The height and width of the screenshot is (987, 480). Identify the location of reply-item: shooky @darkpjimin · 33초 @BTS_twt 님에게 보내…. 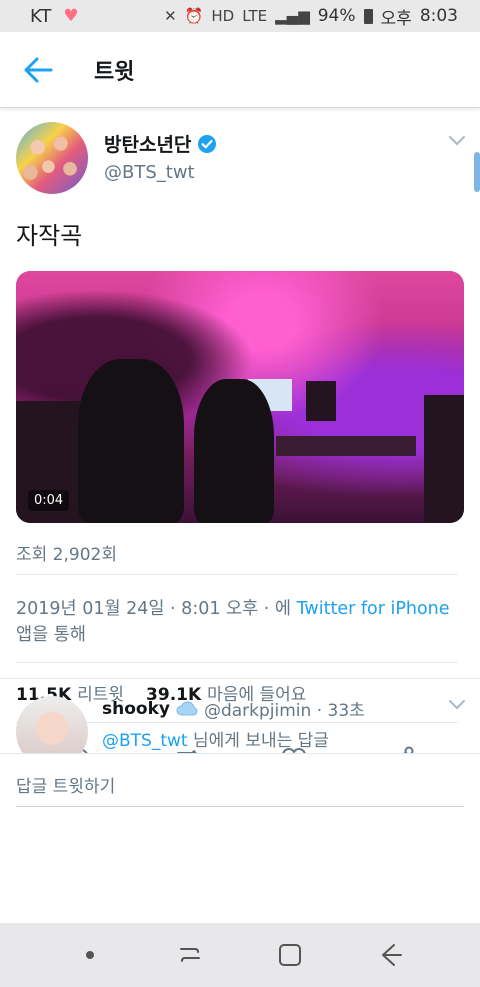
(241, 723).